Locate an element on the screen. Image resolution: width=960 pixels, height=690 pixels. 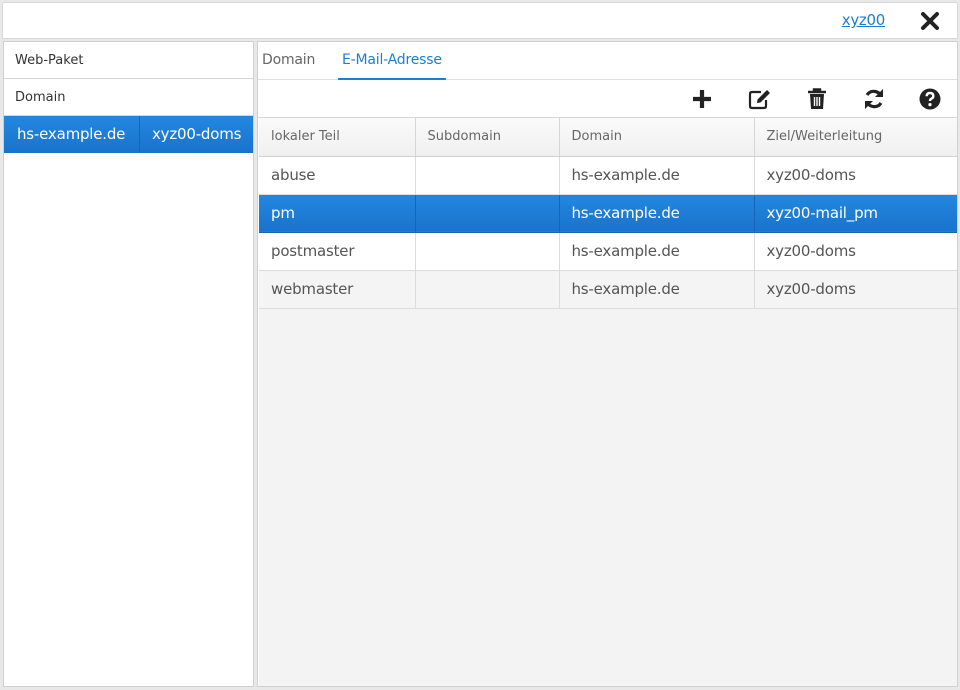
column-subdomain: Subdomain is located at coordinates (487, 137).